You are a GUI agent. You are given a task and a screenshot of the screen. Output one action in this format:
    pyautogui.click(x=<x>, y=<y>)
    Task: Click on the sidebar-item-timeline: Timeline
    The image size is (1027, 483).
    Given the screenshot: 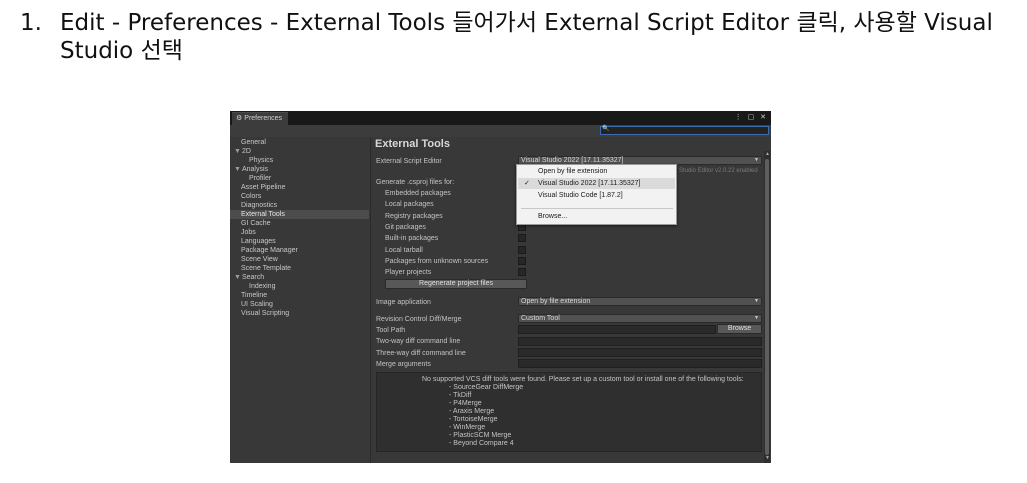 What is the action you would take?
    pyautogui.click(x=254, y=295)
    